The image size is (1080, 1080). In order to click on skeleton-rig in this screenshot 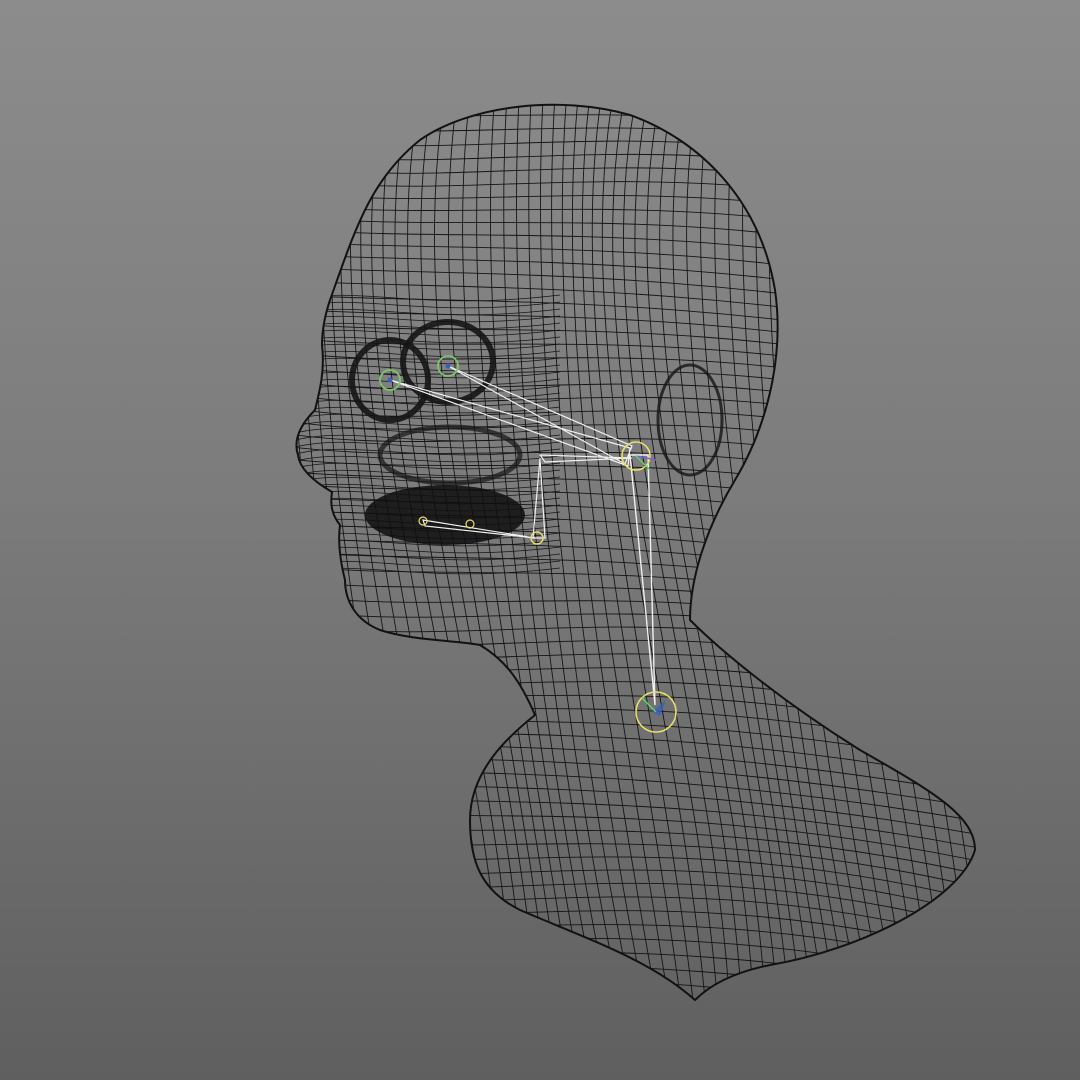, I will do `click(528, 544)`.